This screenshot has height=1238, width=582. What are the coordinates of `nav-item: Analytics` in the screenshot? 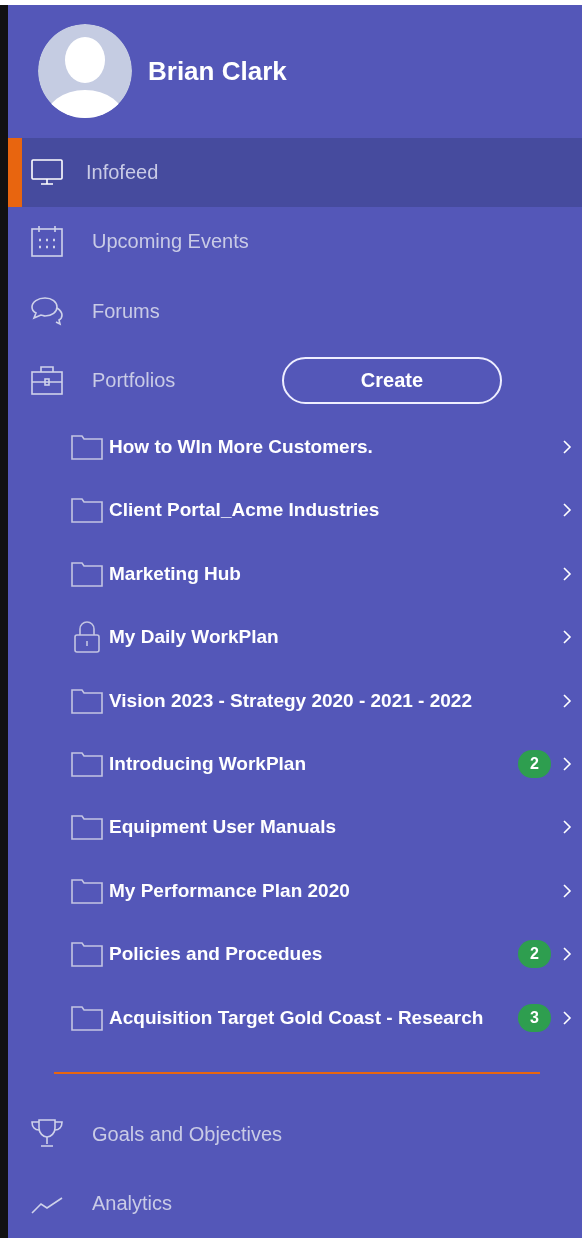 It's located at (295, 1203).